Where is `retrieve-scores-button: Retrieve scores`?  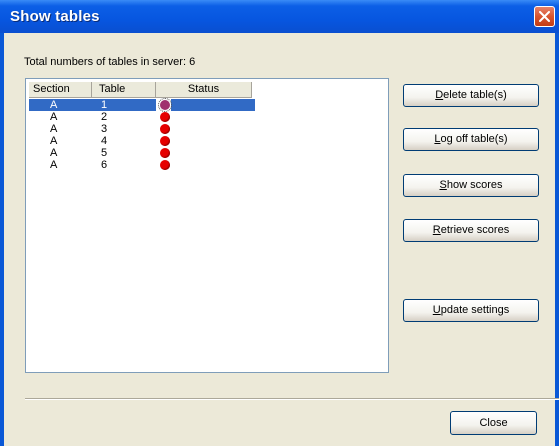 retrieve-scores-button: Retrieve scores is located at coordinates (471, 230).